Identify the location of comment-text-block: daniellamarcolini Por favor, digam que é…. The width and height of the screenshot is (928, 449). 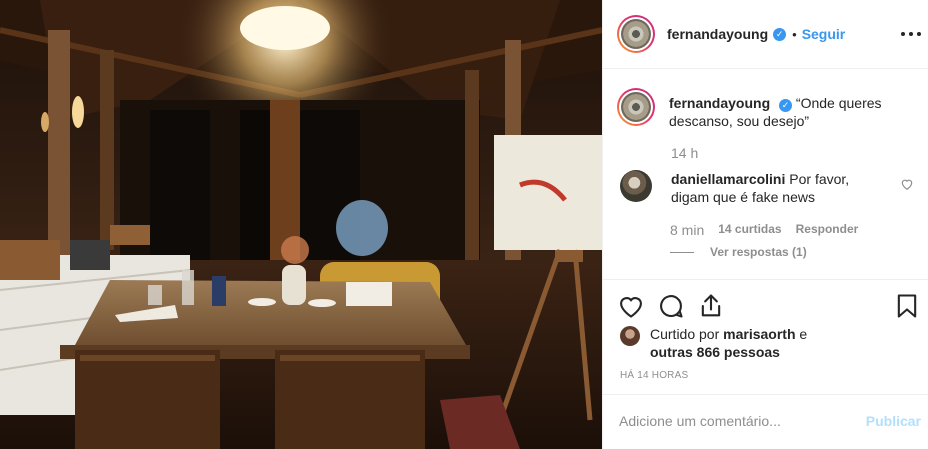
(778, 188).